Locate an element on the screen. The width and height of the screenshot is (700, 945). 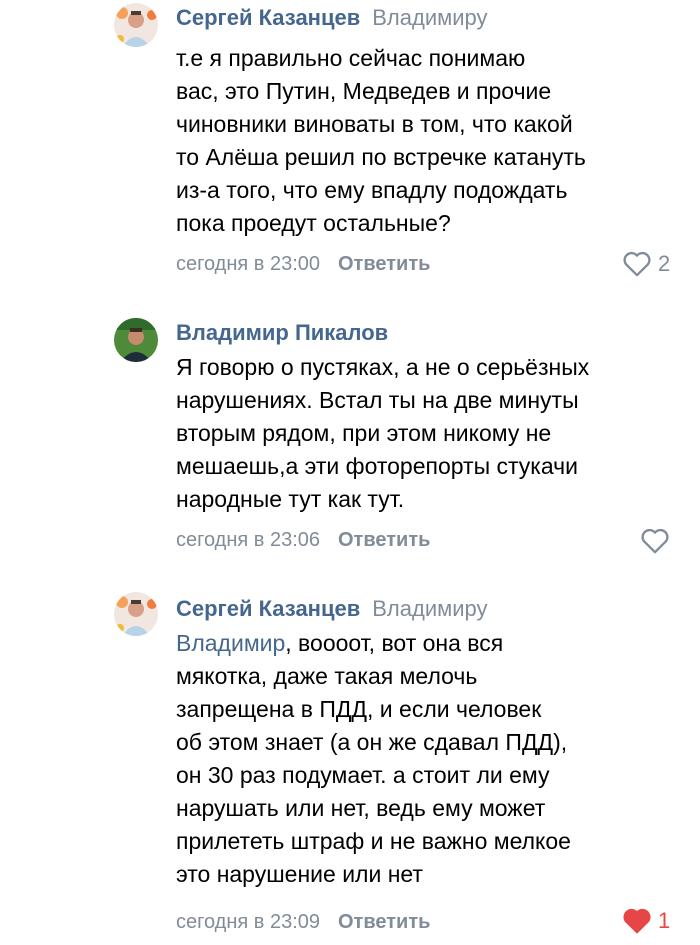
like-button: 1 is located at coordinates (646, 920).